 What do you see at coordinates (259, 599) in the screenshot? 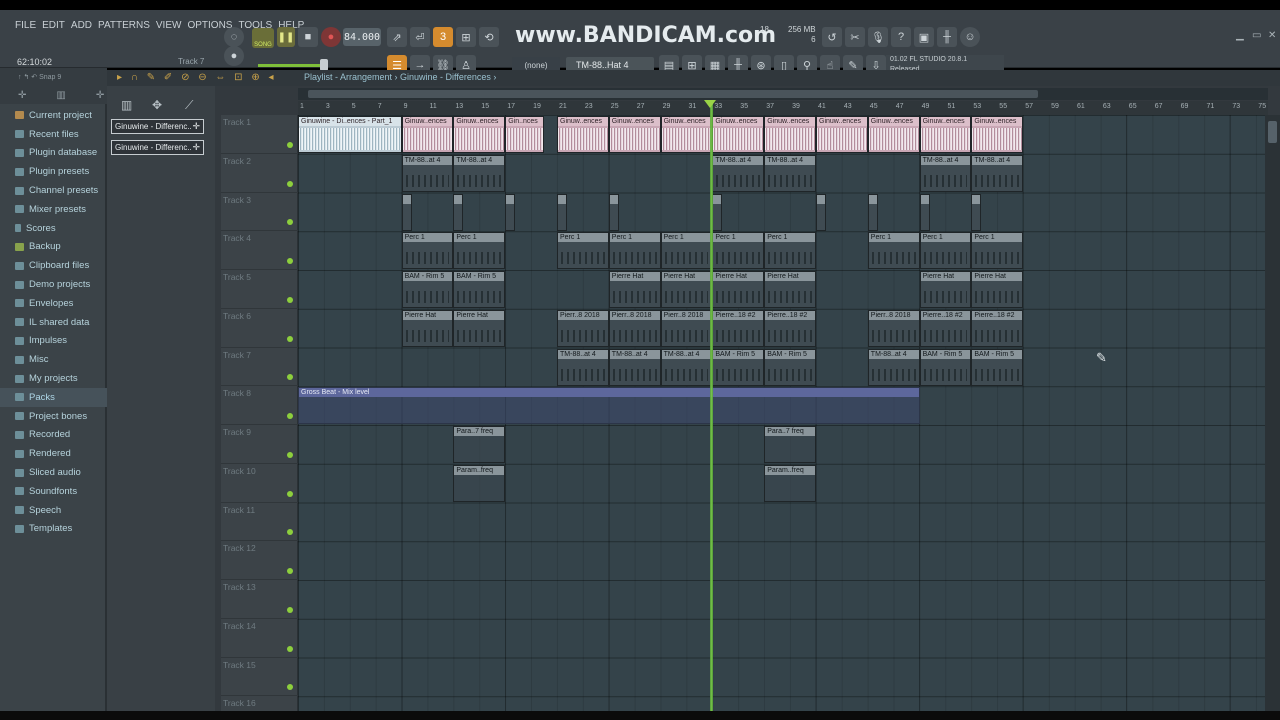
I see `track-header: Track 13` at bounding box center [259, 599].